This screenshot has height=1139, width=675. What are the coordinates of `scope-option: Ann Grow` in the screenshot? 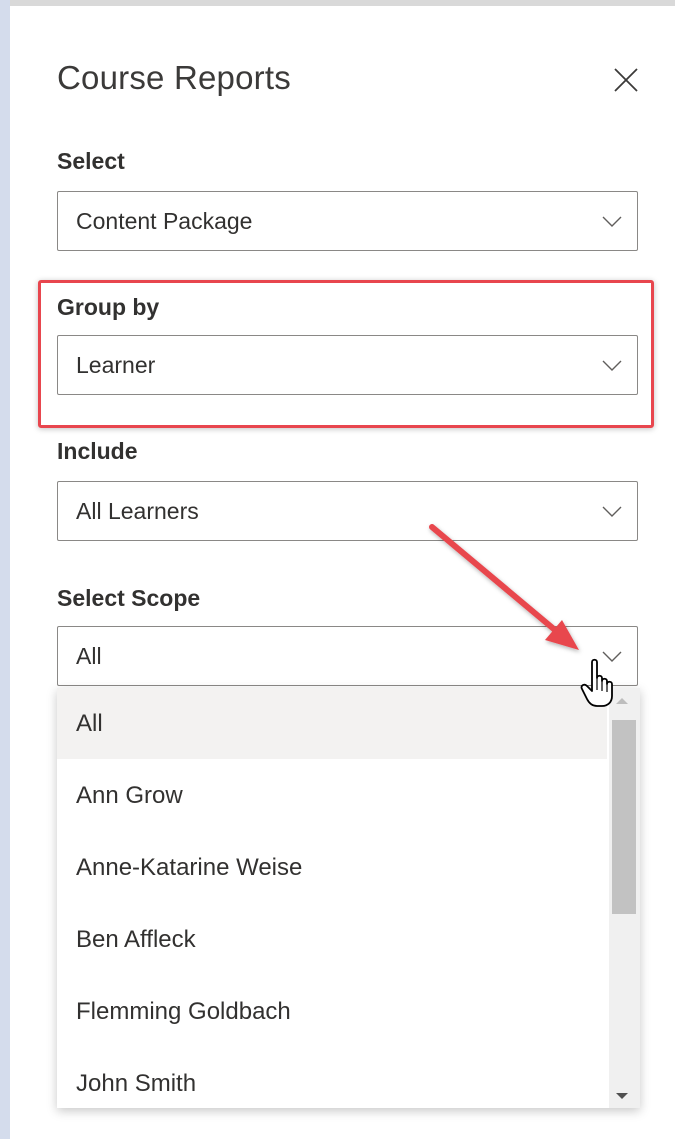 It's located at (332, 795).